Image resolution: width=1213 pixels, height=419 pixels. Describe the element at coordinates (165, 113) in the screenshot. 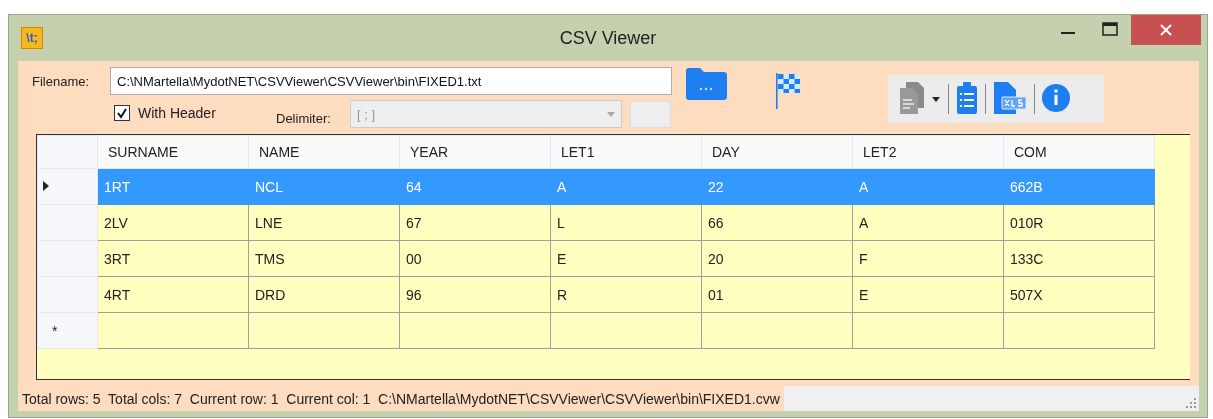

I see `with-header-checkbox: With Header` at that location.